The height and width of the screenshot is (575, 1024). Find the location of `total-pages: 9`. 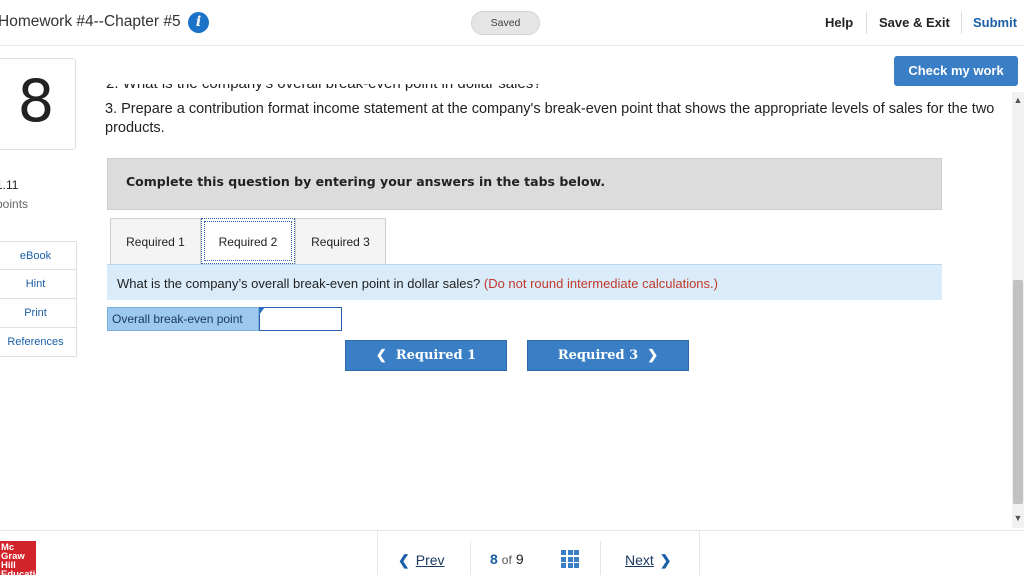

total-pages: 9 is located at coordinates (519, 559).